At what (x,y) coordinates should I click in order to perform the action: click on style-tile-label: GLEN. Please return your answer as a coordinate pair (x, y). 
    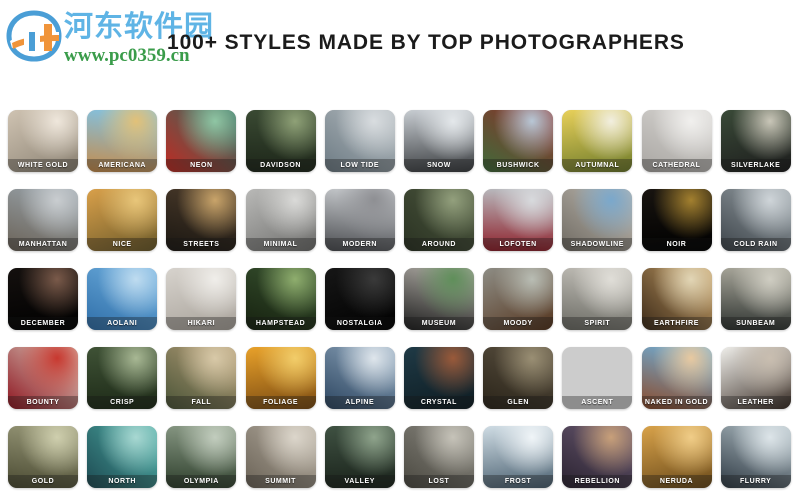
    Looking at the image, I should click on (518, 402).